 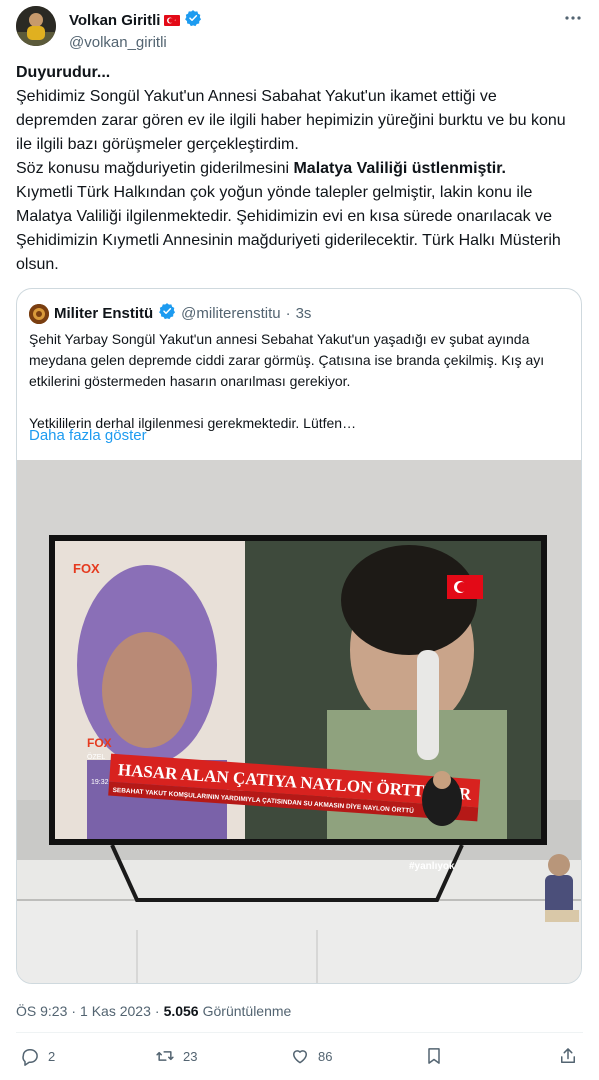 I want to click on tweet-date: 1 Kas 2023, so click(x=115, y=1011).